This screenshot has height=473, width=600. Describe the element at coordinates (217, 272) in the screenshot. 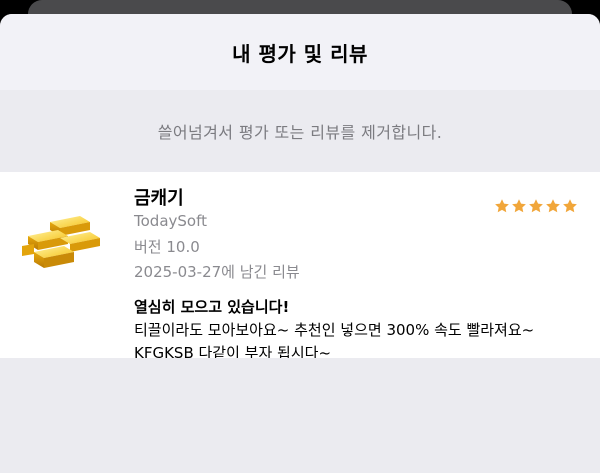

I see `review-date: 2025-03-27에 남긴 리뷰` at that location.